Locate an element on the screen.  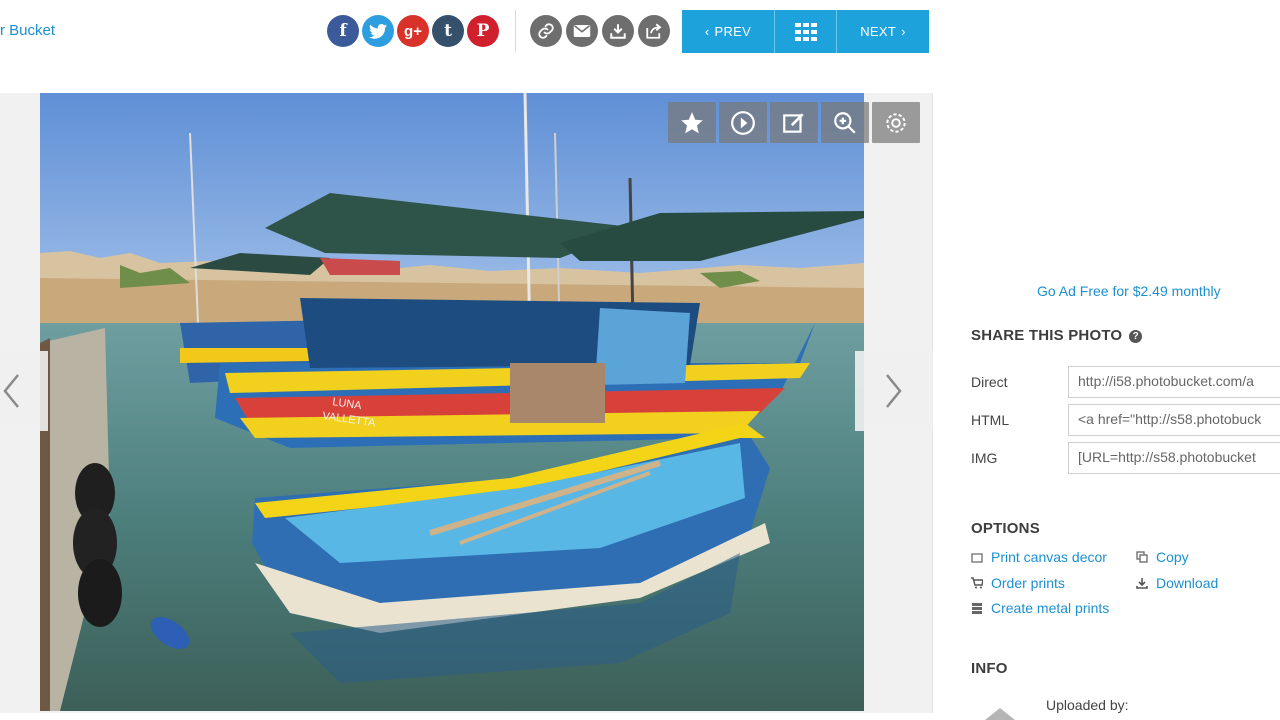
photo-overlay-tools is located at coordinates (794, 122).